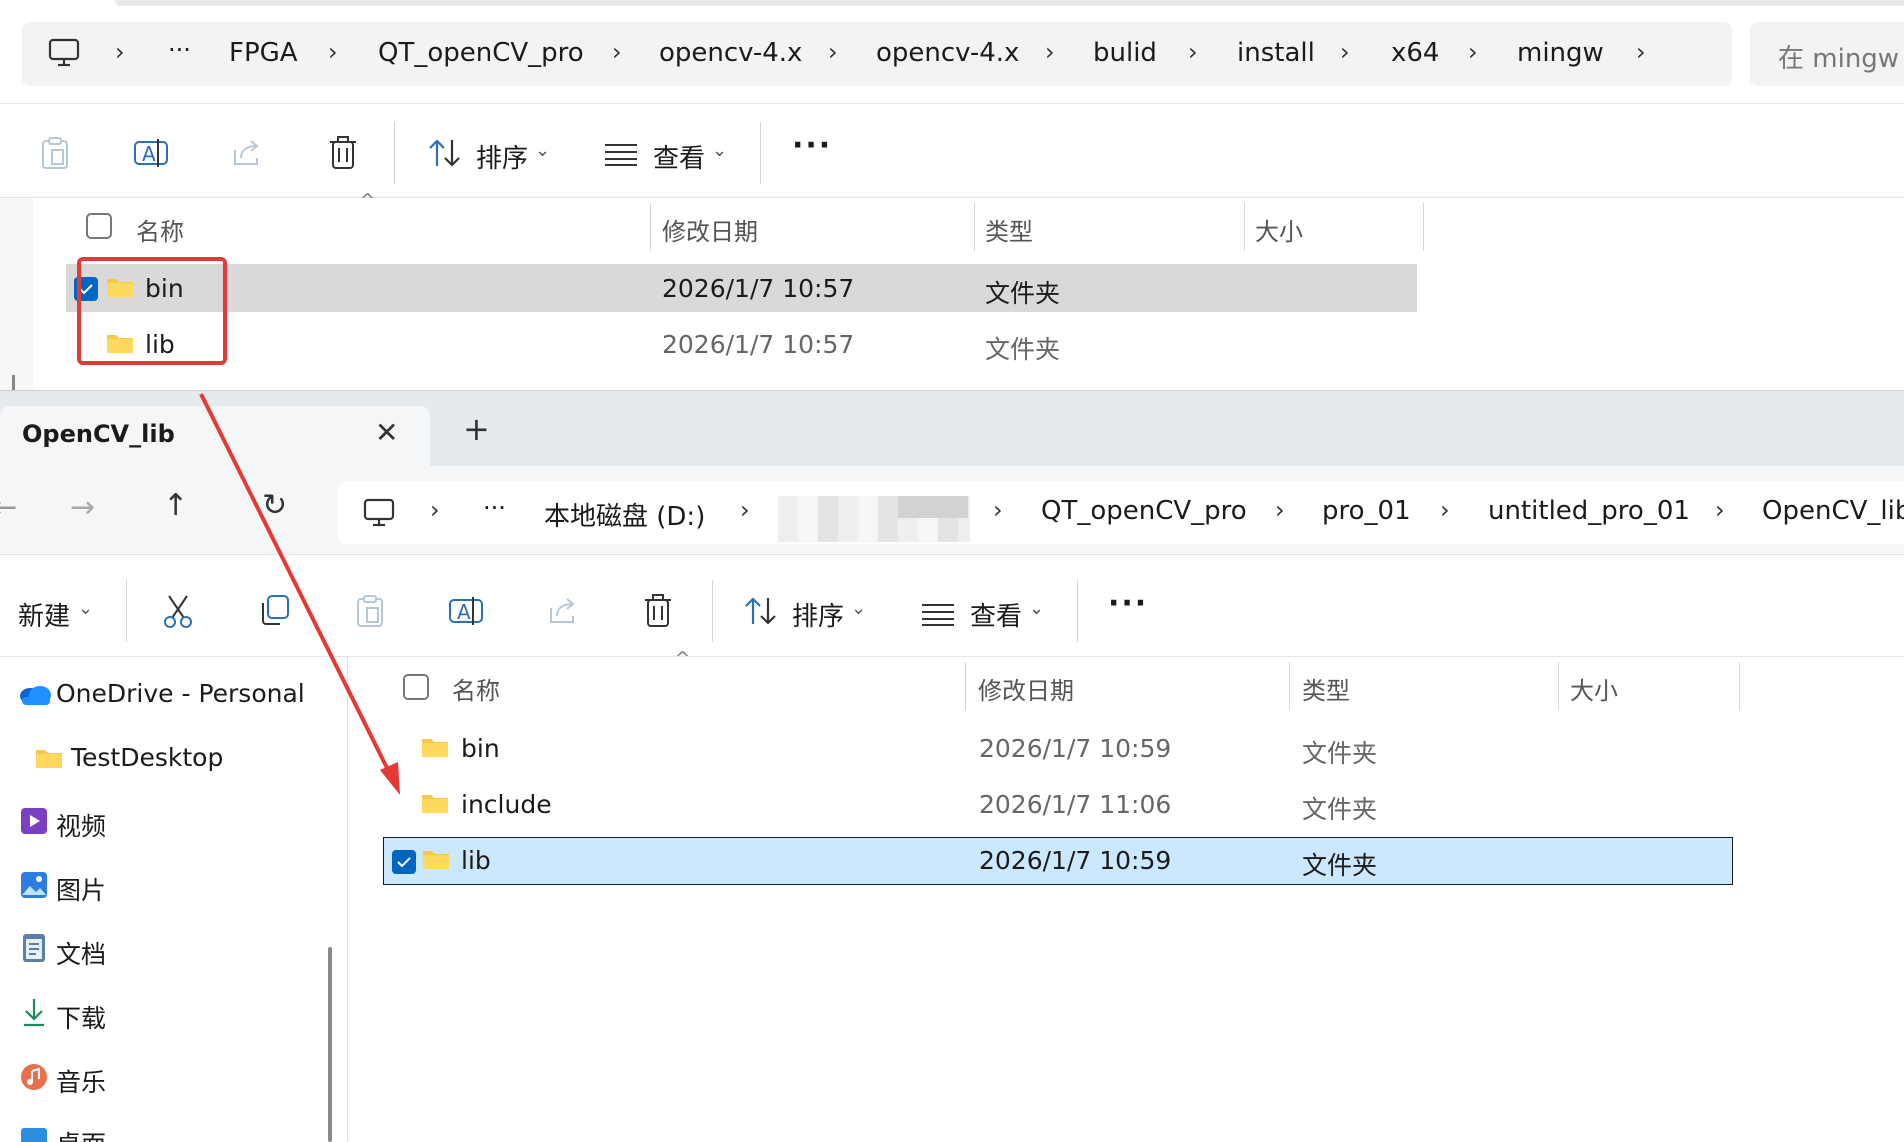  Describe the element at coordinates (178, 611) in the screenshot. I see `cut-icon` at that location.